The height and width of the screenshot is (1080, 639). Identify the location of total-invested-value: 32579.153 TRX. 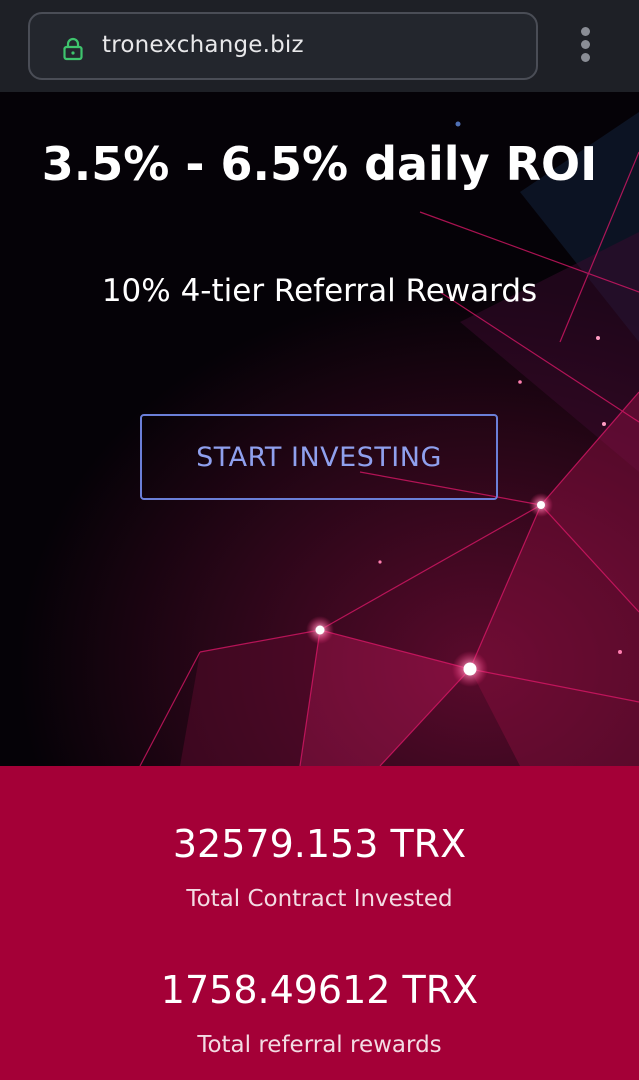
(319, 844).